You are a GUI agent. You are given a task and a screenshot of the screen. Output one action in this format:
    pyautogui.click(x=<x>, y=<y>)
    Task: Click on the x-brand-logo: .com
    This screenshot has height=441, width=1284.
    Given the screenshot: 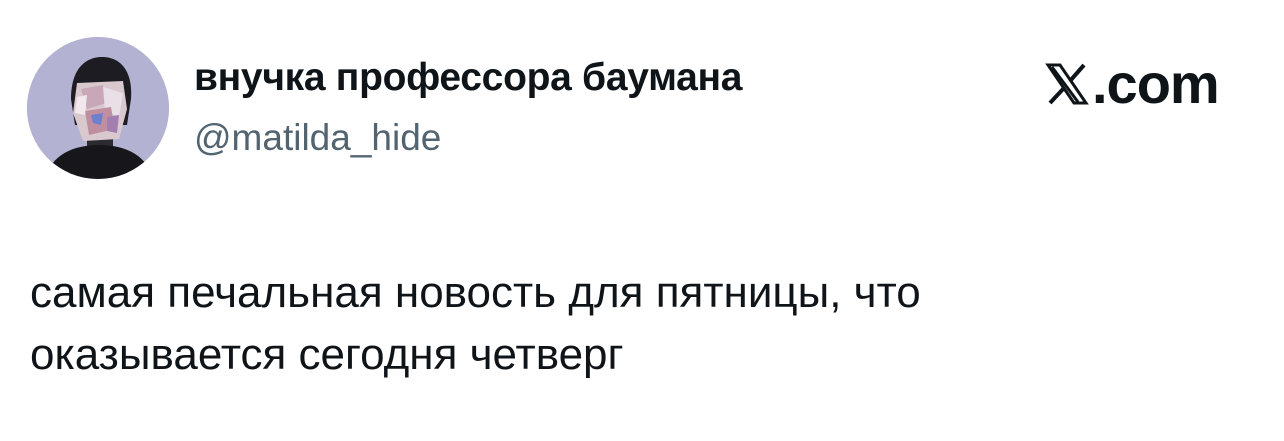 What is the action you would take?
    pyautogui.click(x=1132, y=83)
    